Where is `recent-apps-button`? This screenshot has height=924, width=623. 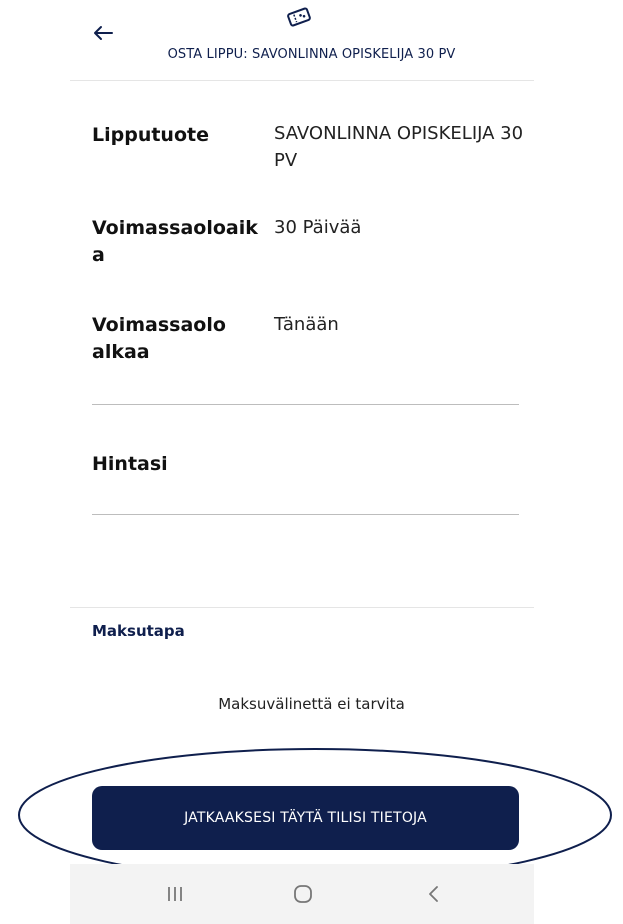 recent-apps-button is located at coordinates (175, 894).